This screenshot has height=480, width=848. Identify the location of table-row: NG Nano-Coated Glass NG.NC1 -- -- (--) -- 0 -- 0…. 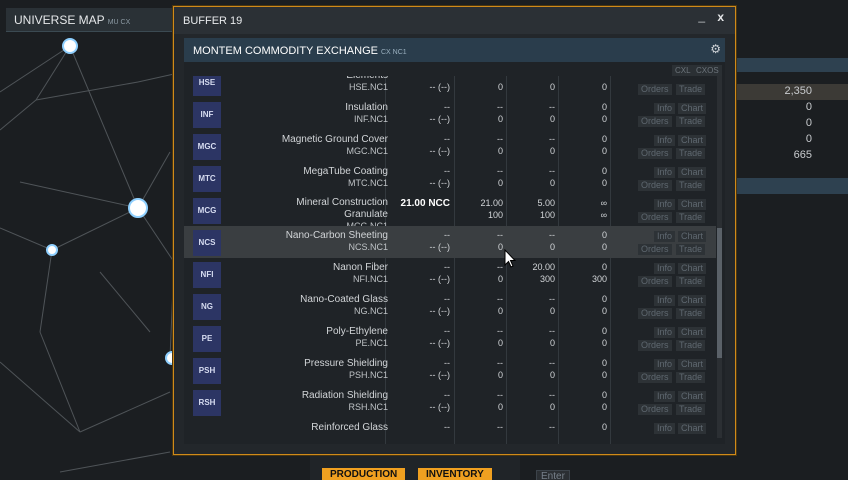
(450, 306).